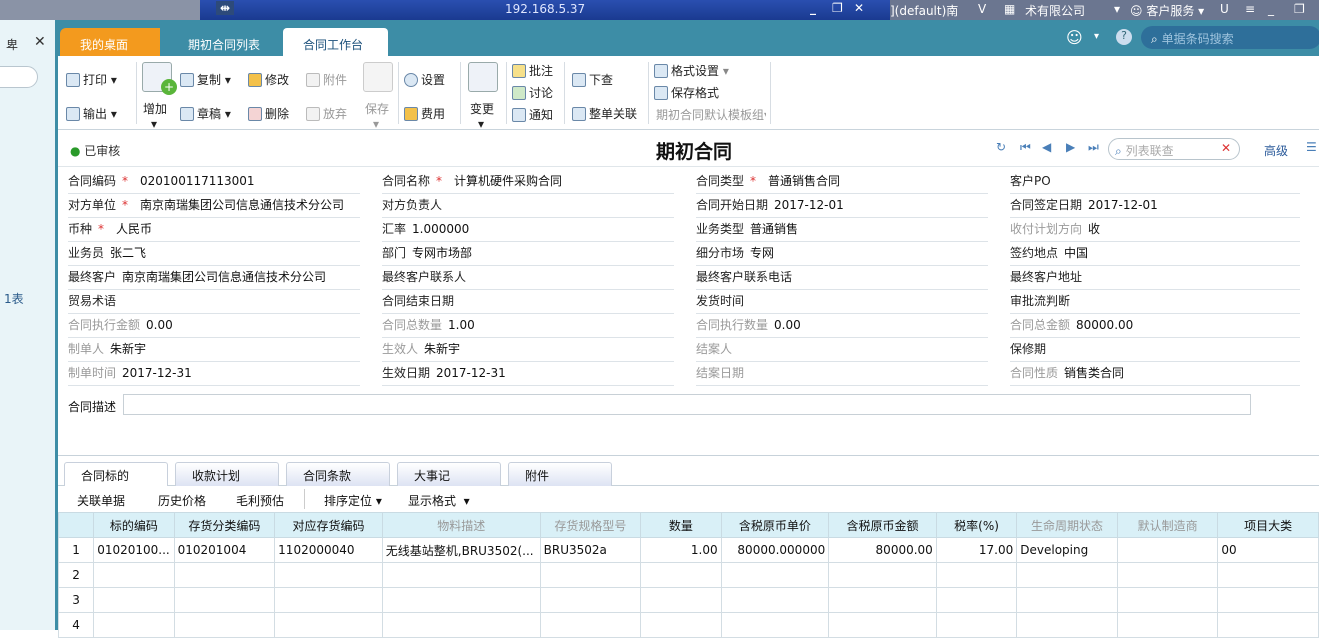  What do you see at coordinates (1268, 550) in the screenshot?
I see `table-cell: 00` at bounding box center [1268, 550].